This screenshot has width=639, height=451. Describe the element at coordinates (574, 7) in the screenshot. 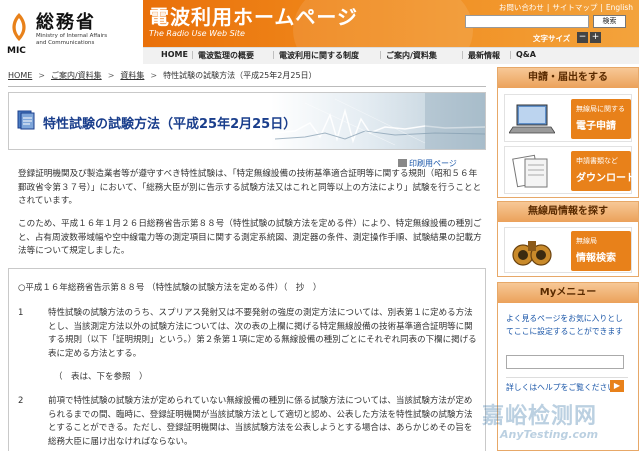

I see `sitemap-link: サイトマップ` at that location.